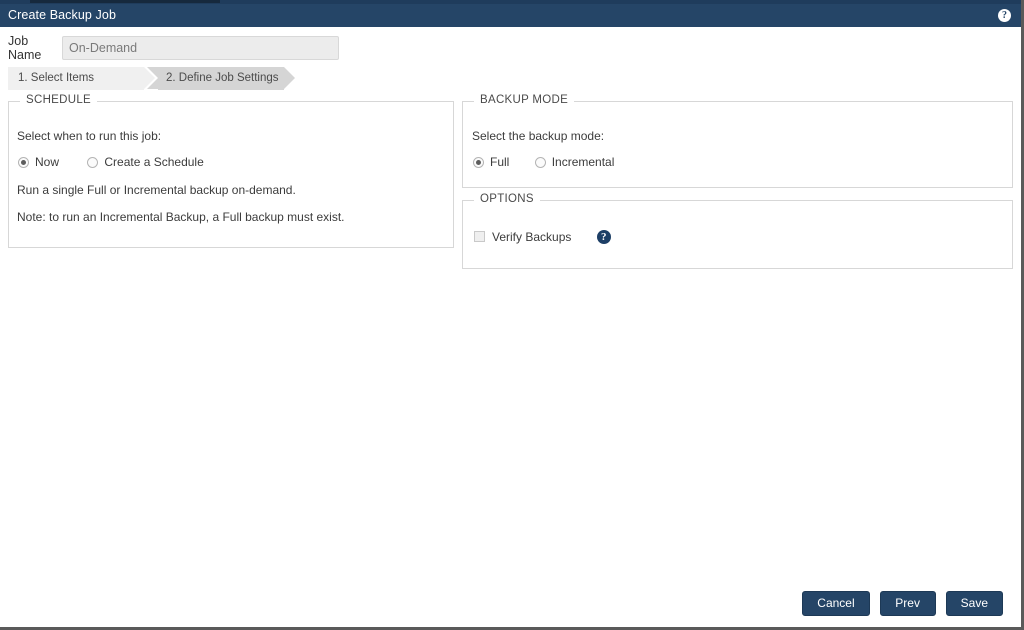 The width and height of the screenshot is (1024, 630). Describe the element at coordinates (540, 162) in the screenshot. I see `radio-incremental-icon` at that location.